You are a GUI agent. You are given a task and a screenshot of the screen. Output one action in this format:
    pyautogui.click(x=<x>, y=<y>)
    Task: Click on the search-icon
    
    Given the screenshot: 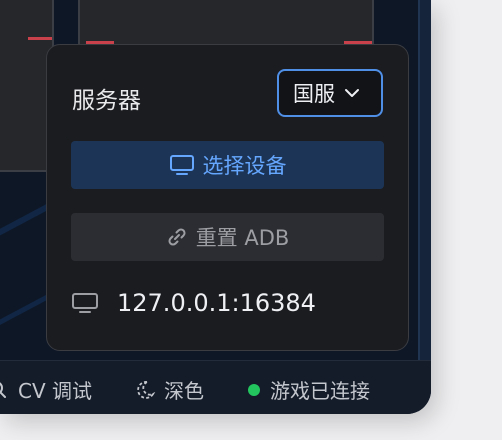 What is the action you would take?
    pyautogui.click(x=5, y=390)
    